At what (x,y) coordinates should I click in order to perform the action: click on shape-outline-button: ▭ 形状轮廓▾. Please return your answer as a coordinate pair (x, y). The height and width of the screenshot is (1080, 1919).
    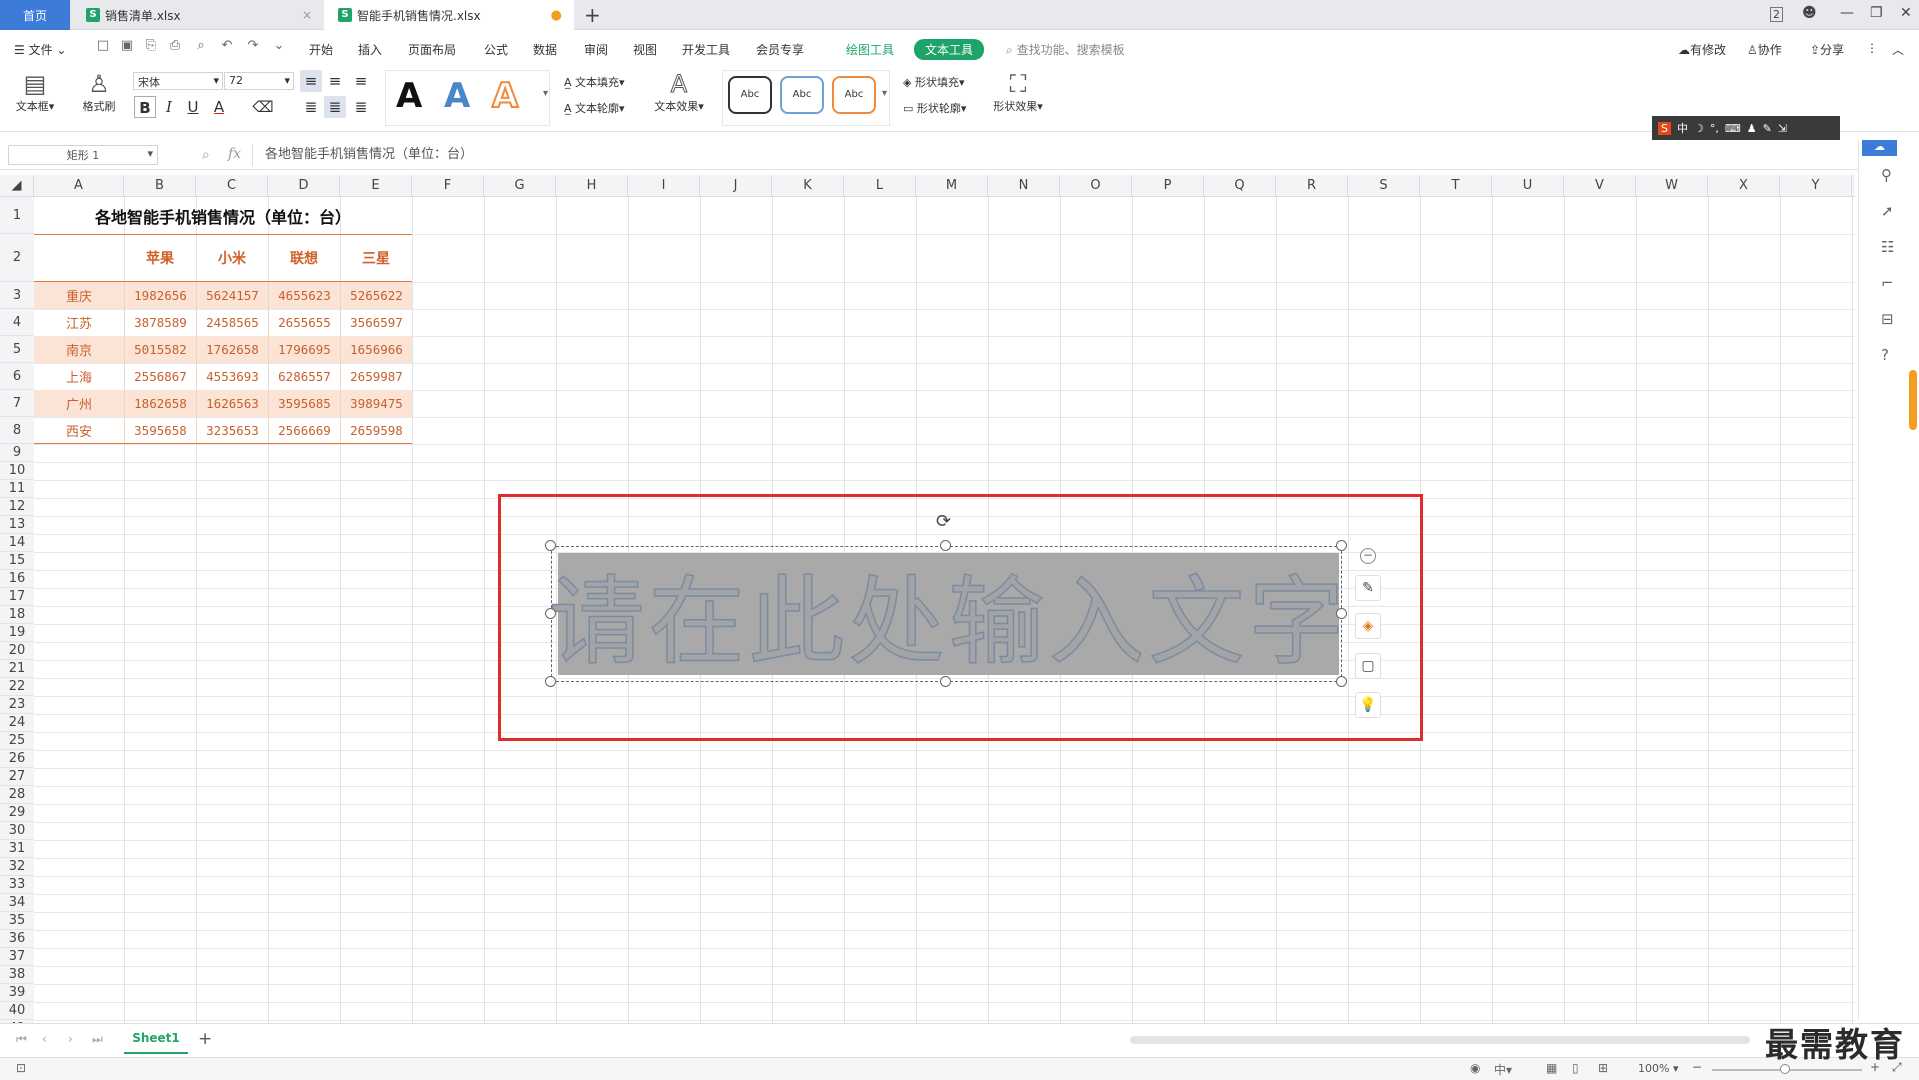
    Looking at the image, I should click on (934, 108).